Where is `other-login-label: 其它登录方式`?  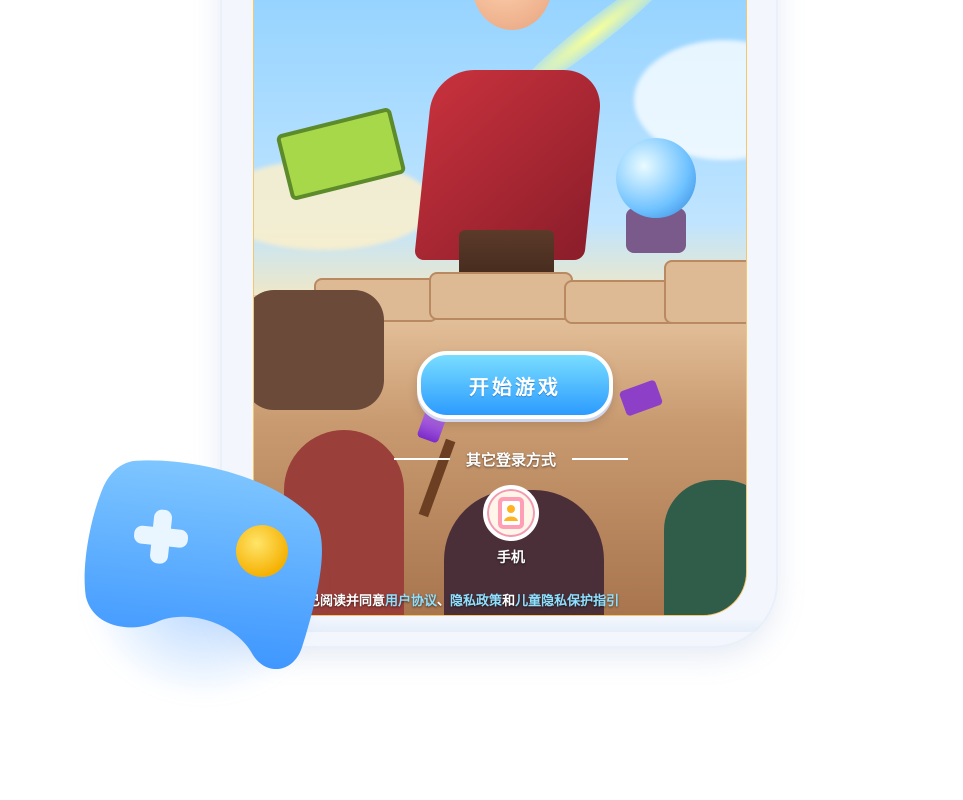 other-login-label: 其它登录方式 is located at coordinates (510, 459).